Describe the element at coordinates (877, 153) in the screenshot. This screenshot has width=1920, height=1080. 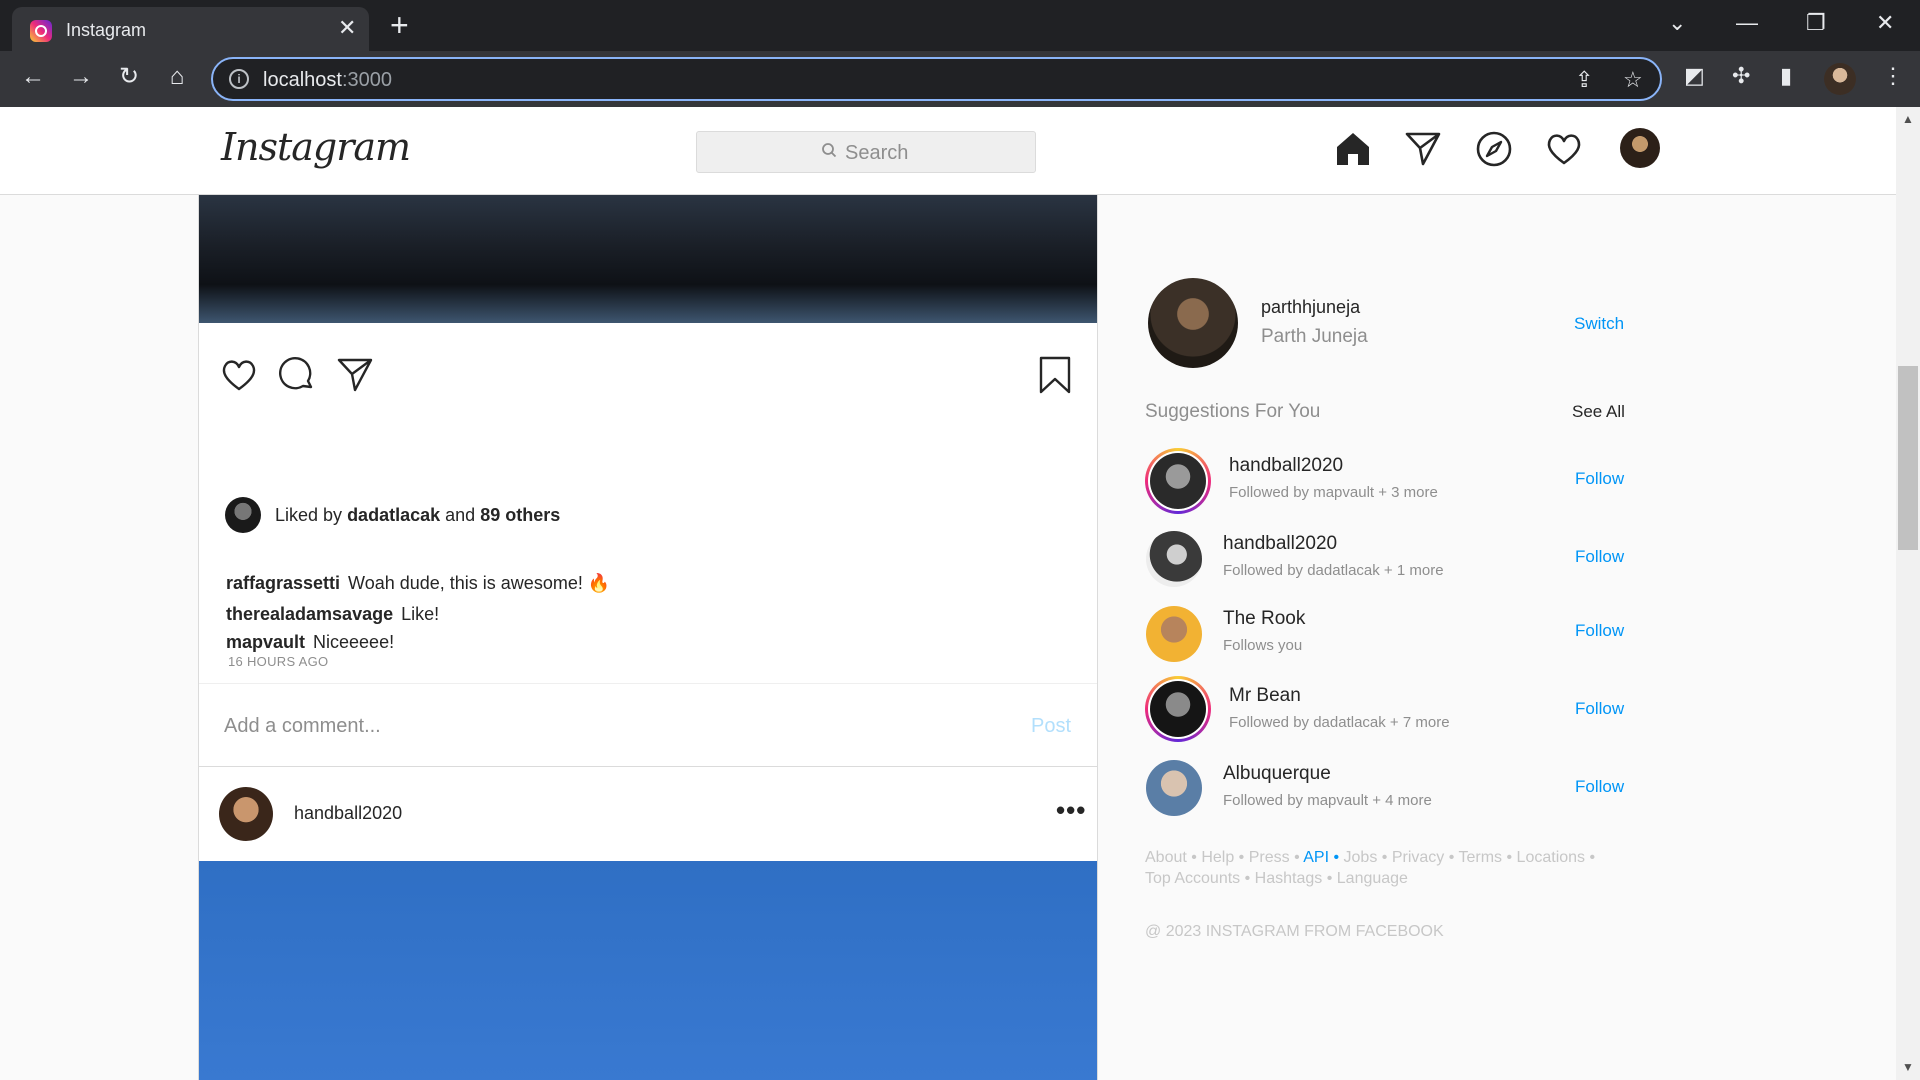
I see `search-placeholder: Search` at that location.